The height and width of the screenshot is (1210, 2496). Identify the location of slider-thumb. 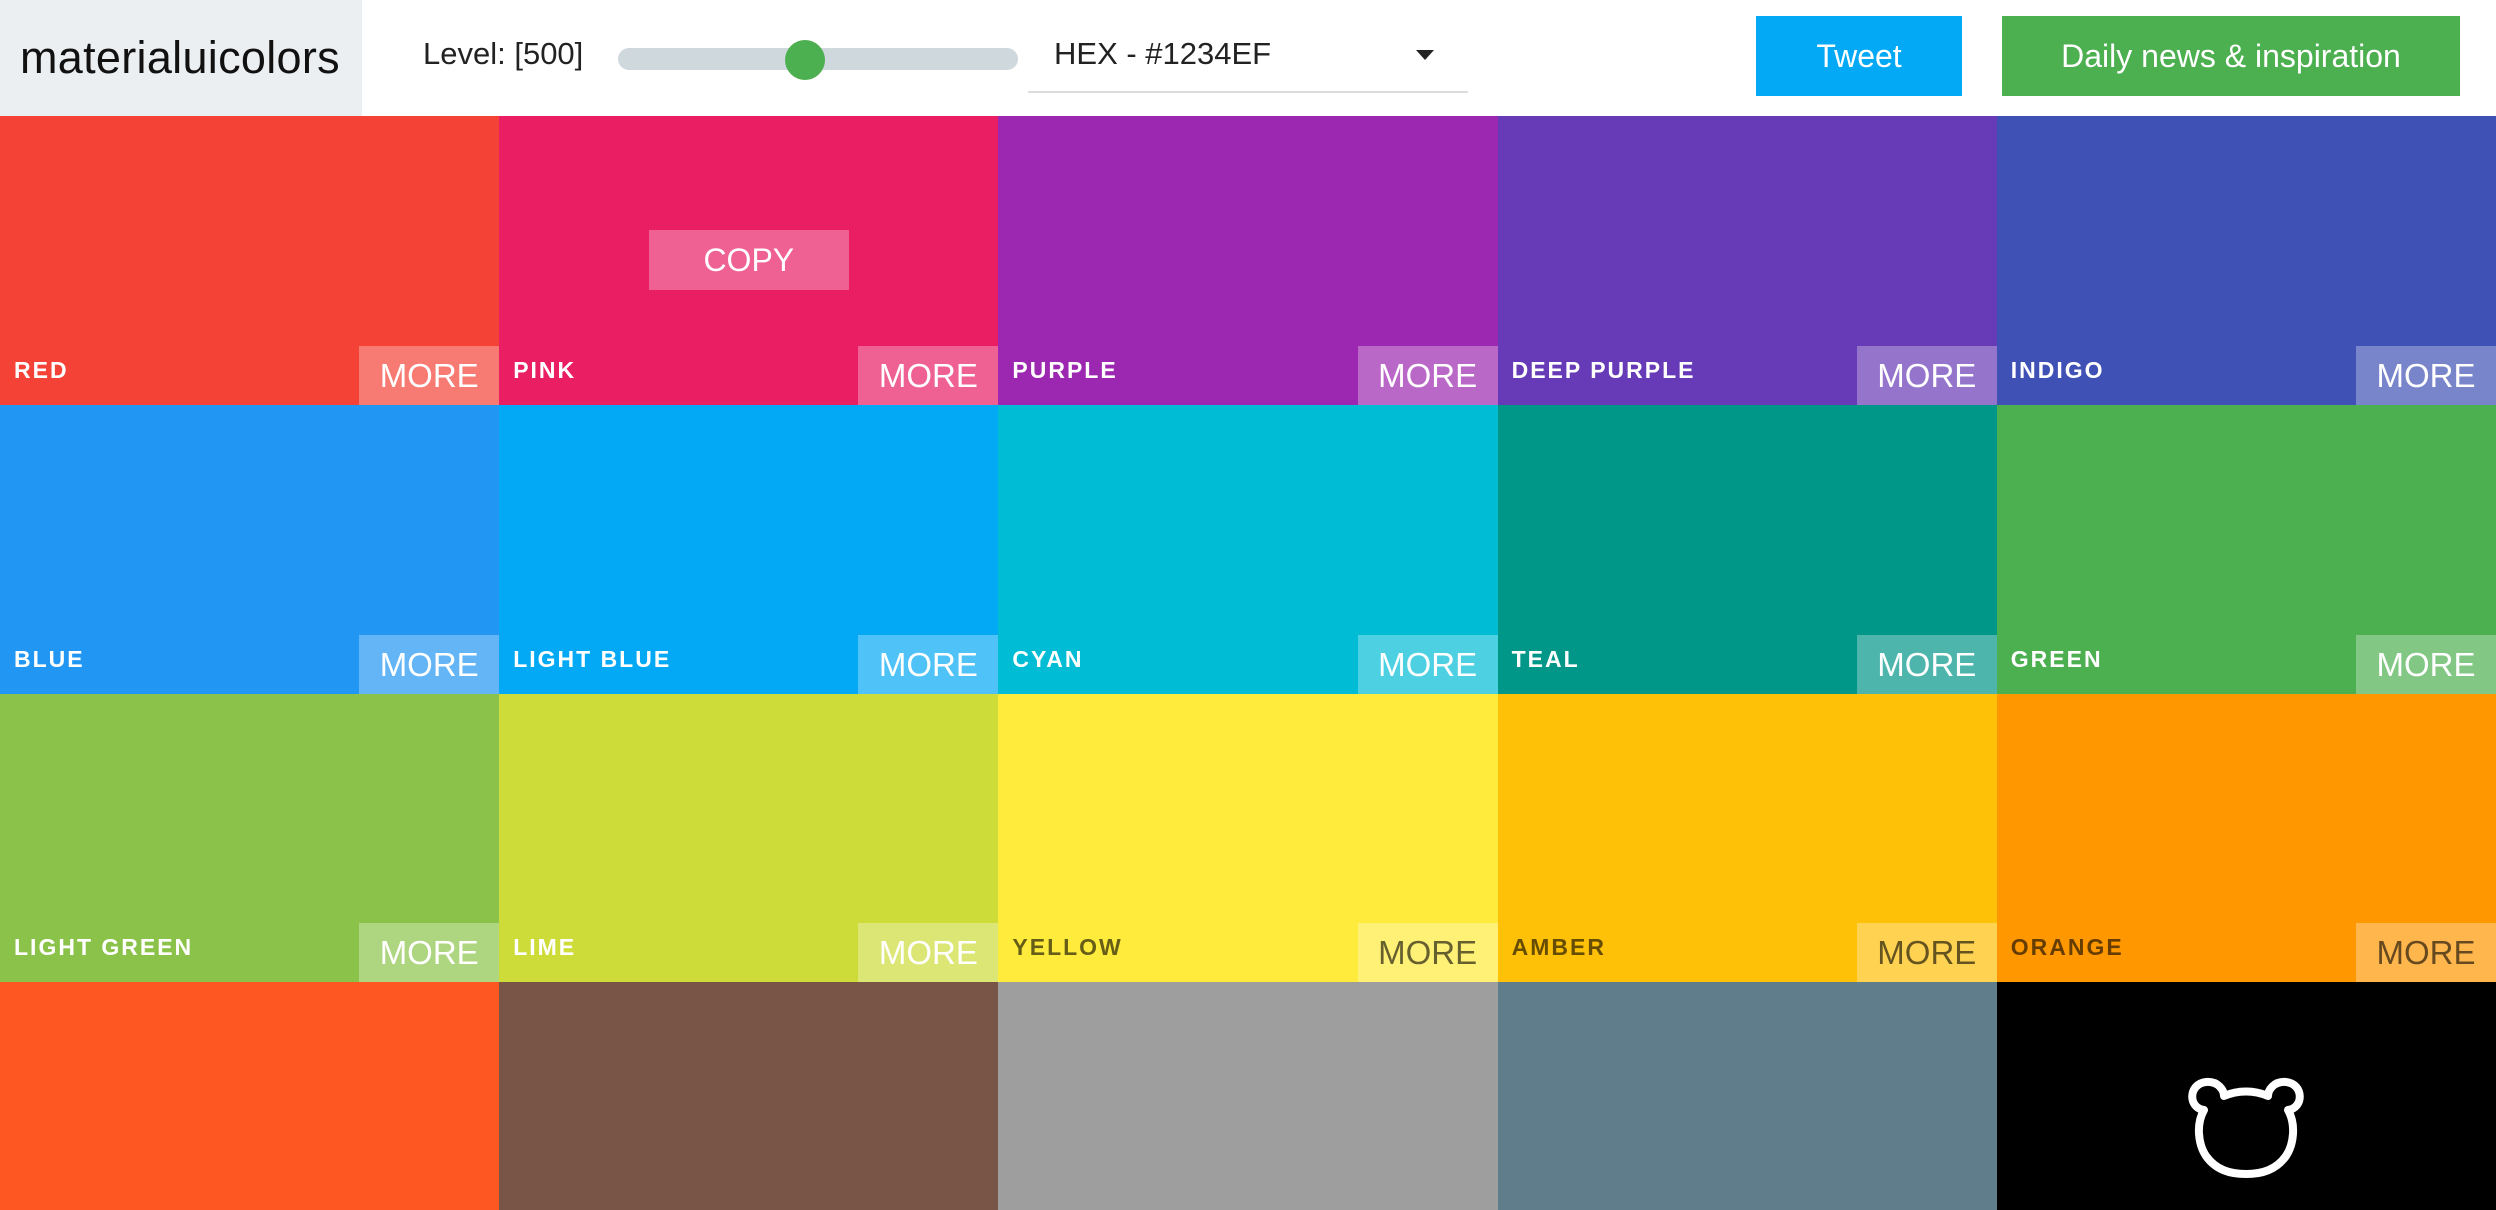
(805, 60).